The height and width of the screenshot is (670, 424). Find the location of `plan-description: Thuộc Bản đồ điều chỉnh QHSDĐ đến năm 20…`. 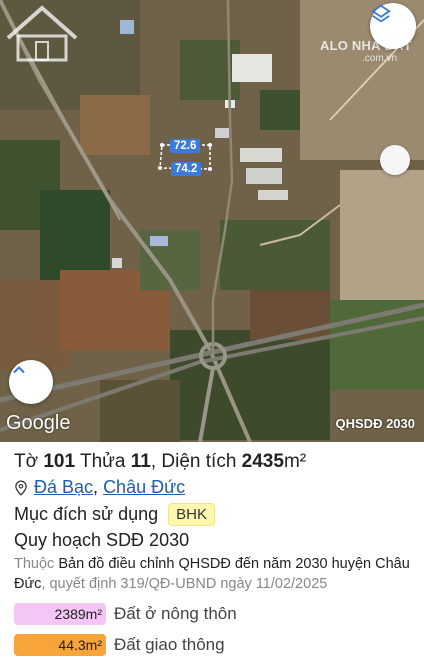

plan-description: Thuộc Bản đồ điều chỉnh QHSDĐ đến năm 20… is located at coordinates (212, 574).